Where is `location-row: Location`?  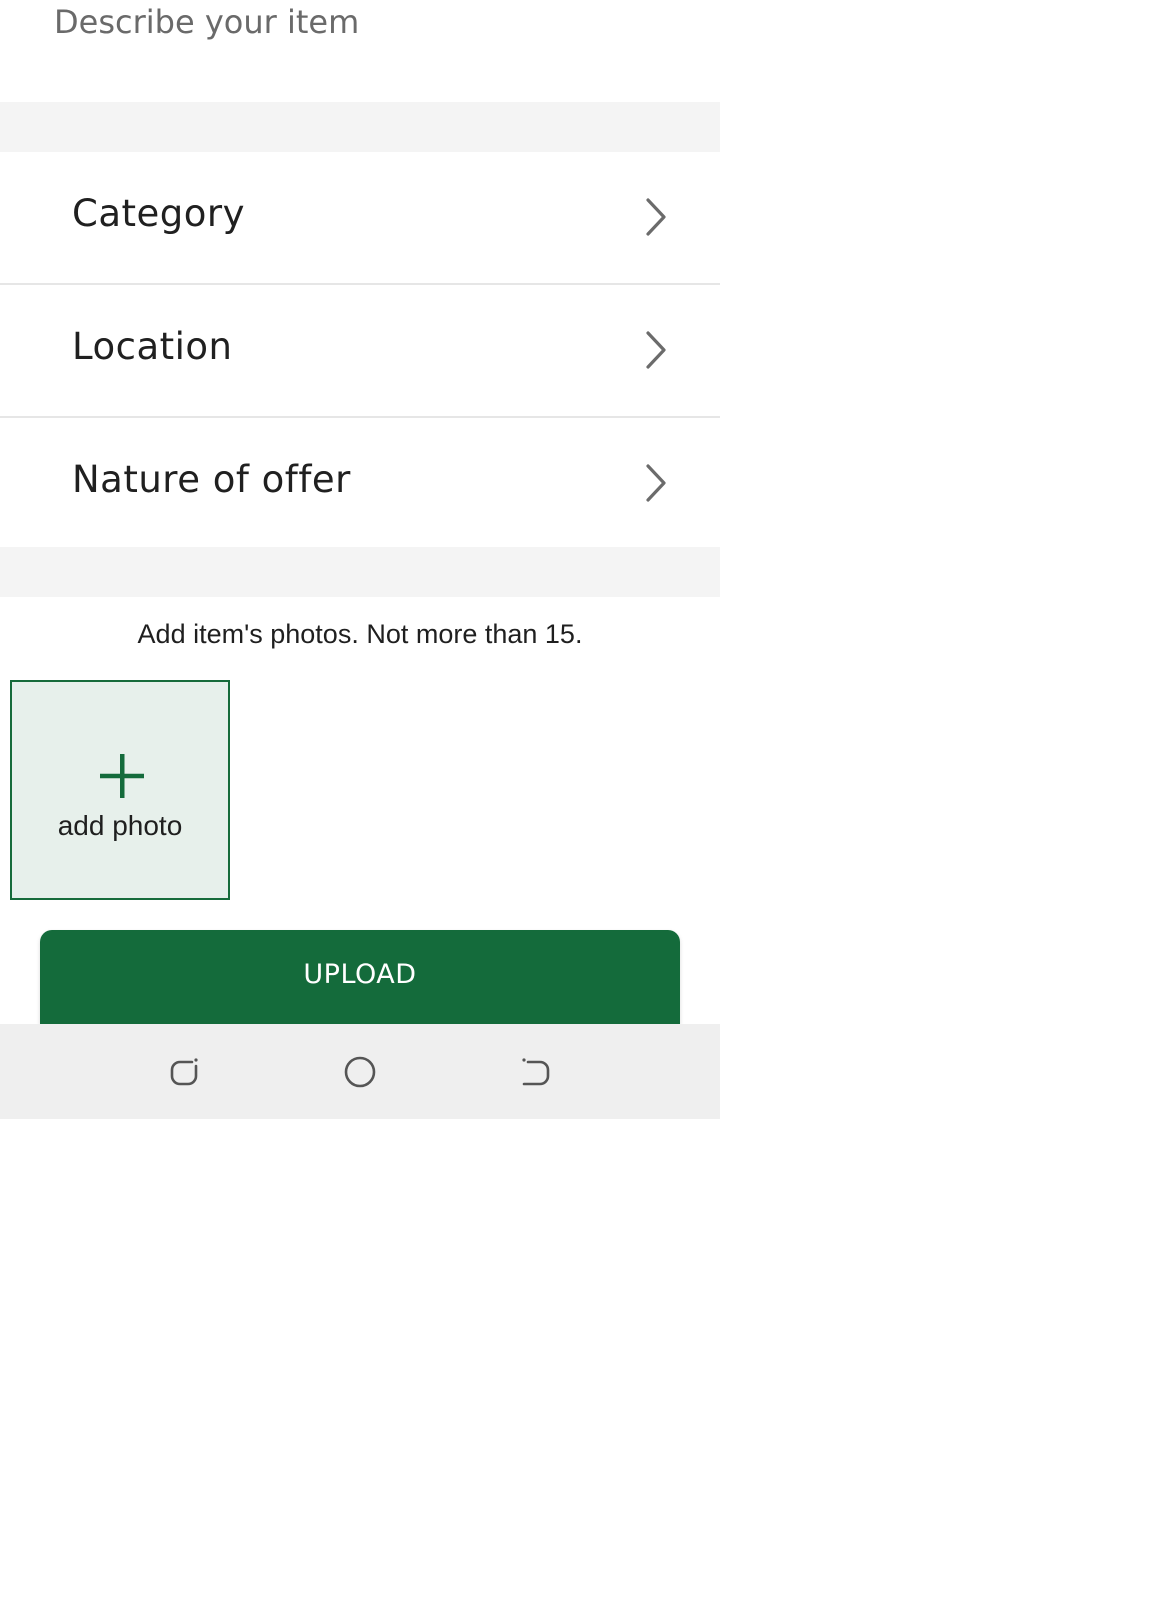
location-row: Location is located at coordinates (360, 351).